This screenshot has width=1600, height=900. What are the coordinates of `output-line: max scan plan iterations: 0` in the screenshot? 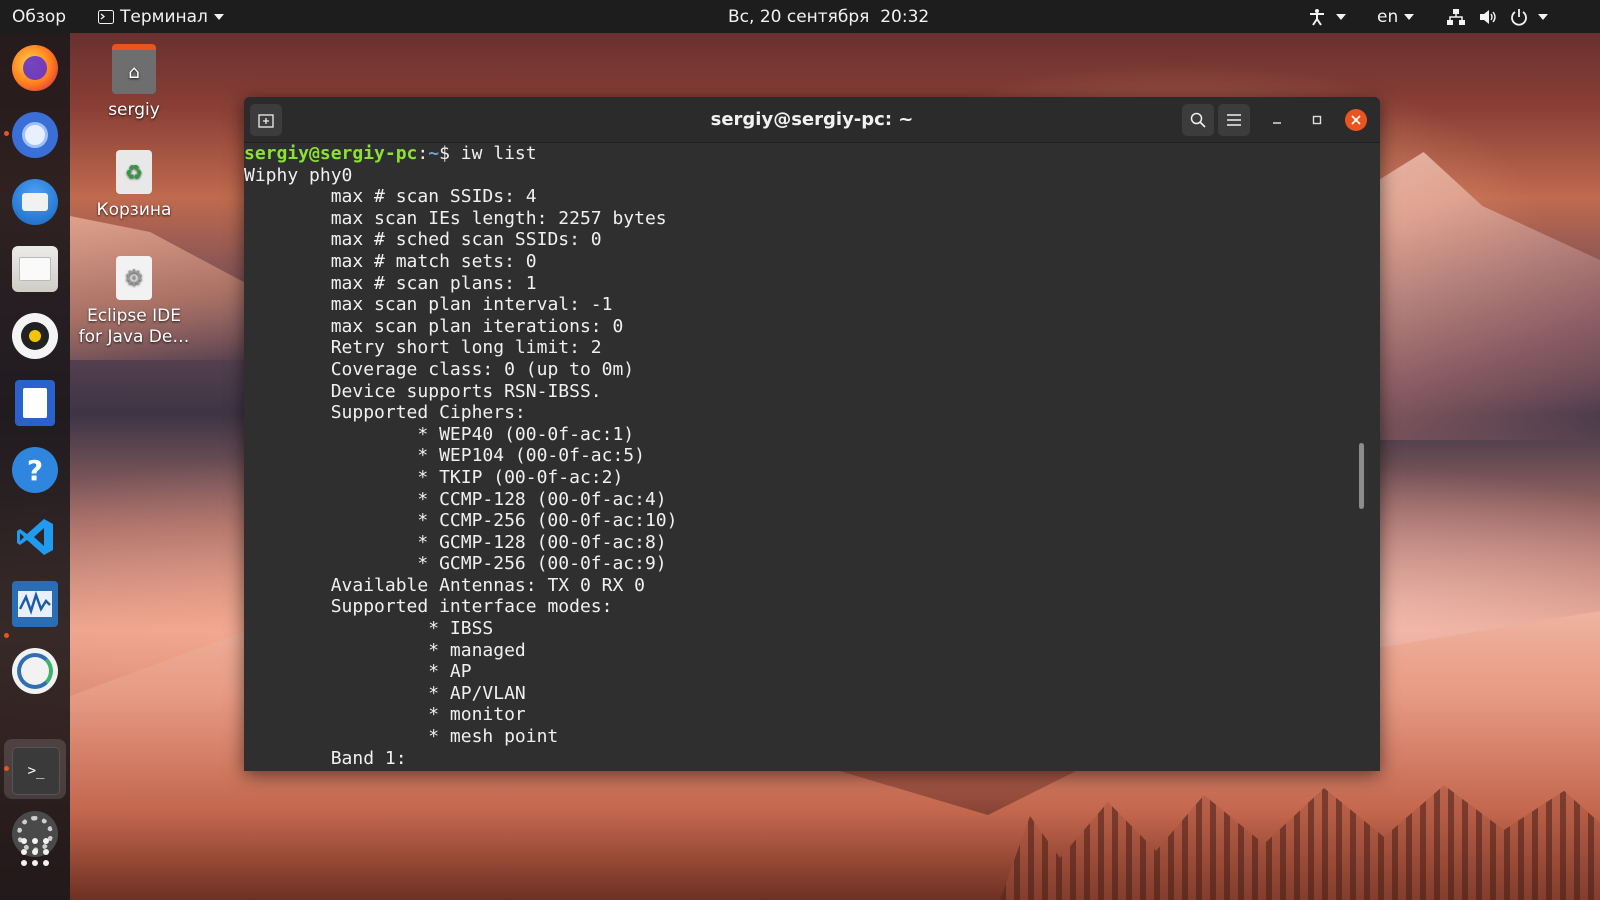 It's located at (434, 326).